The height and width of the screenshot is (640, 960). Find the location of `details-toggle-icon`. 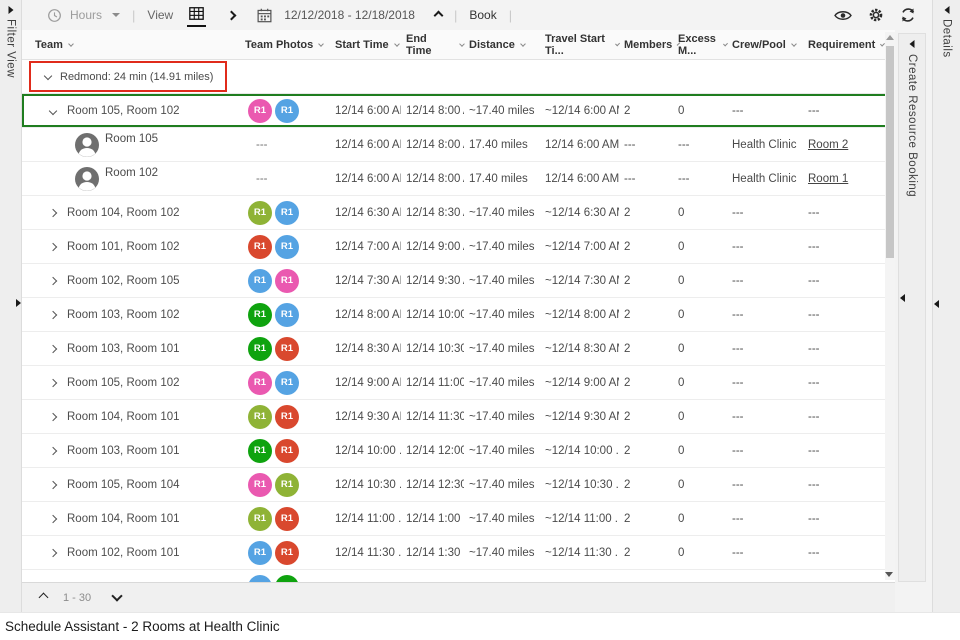

details-toggle-icon is located at coordinates (946, 10).